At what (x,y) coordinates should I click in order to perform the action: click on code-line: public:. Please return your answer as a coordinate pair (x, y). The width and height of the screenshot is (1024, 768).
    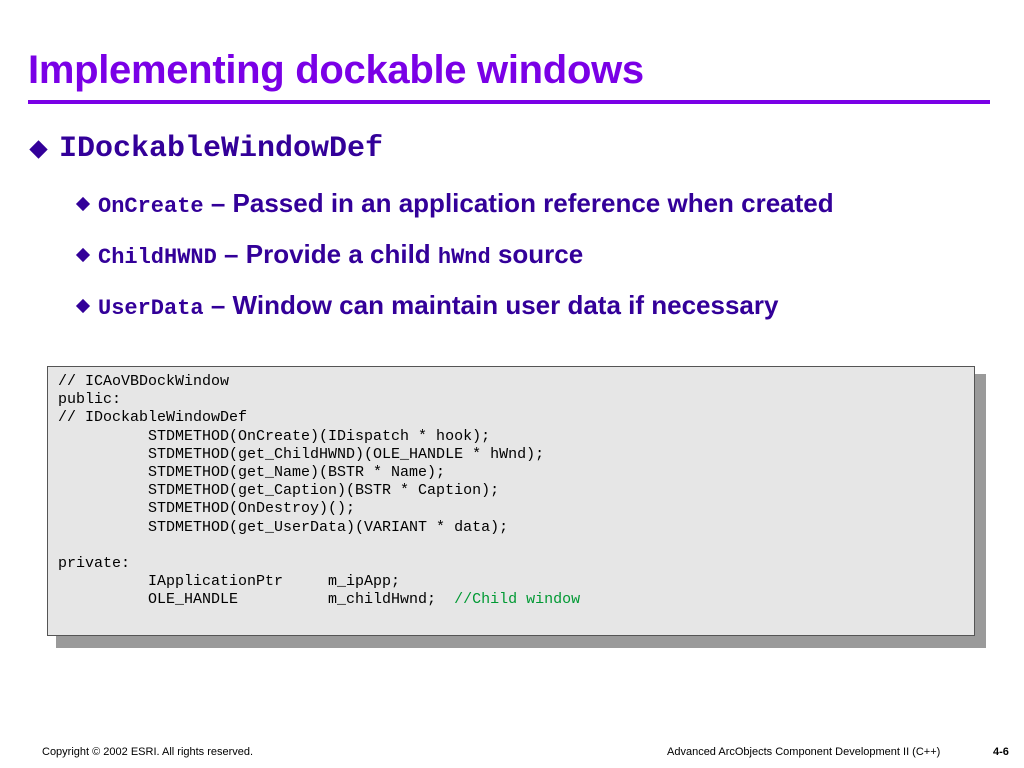
    Looking at the image, I should click on (90, 400).